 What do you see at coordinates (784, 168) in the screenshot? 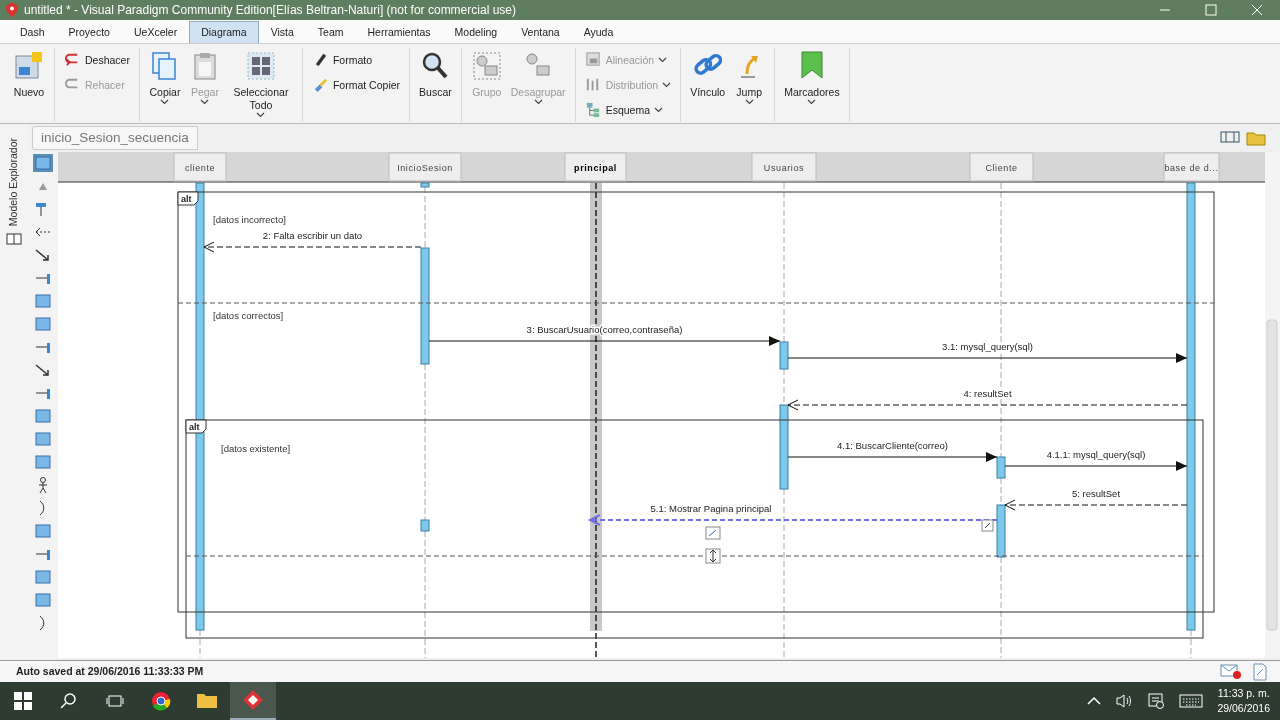
I see `lifeline-name: Usuarios` at bounding box center [784, 168].